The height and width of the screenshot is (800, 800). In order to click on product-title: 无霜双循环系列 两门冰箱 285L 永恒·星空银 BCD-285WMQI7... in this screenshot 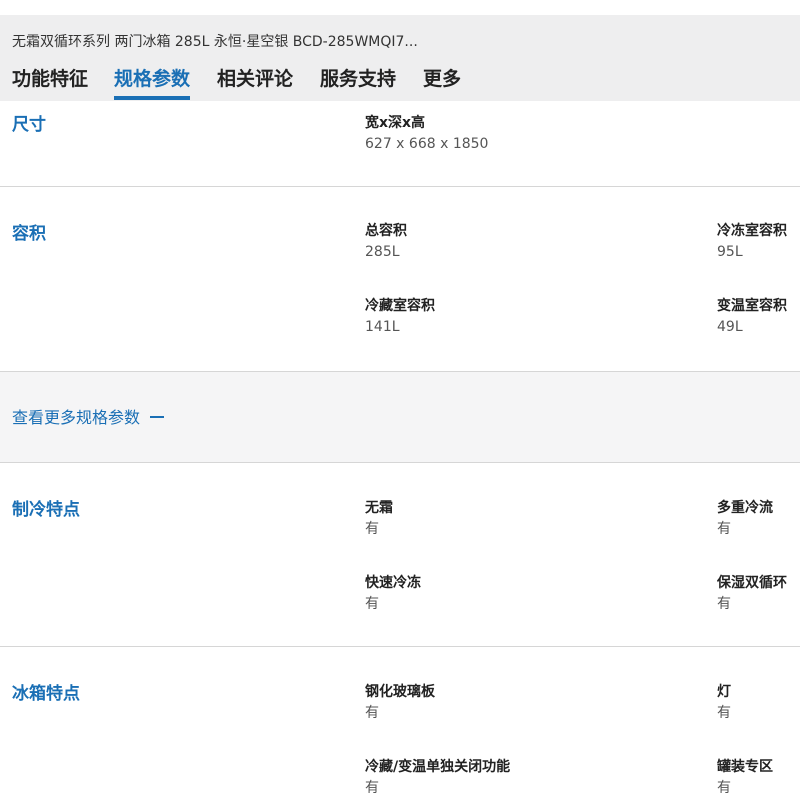, I will do `click(215, 42)`.